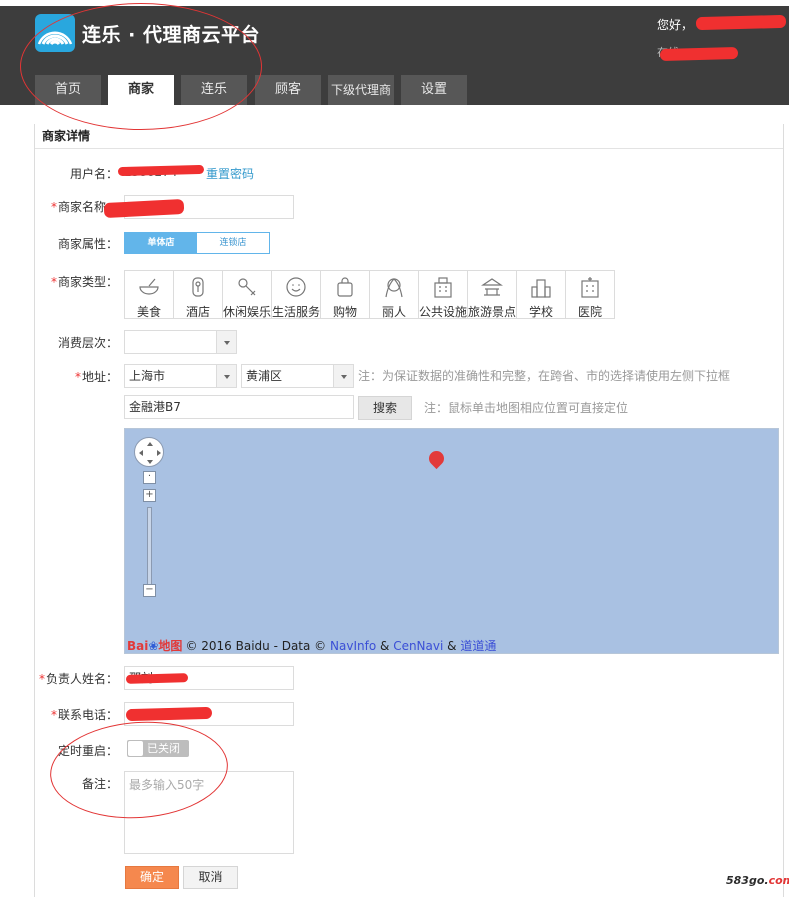  Describe the element at coordinates (541, 288) in the screenshot. I see `school-icon` at that location.